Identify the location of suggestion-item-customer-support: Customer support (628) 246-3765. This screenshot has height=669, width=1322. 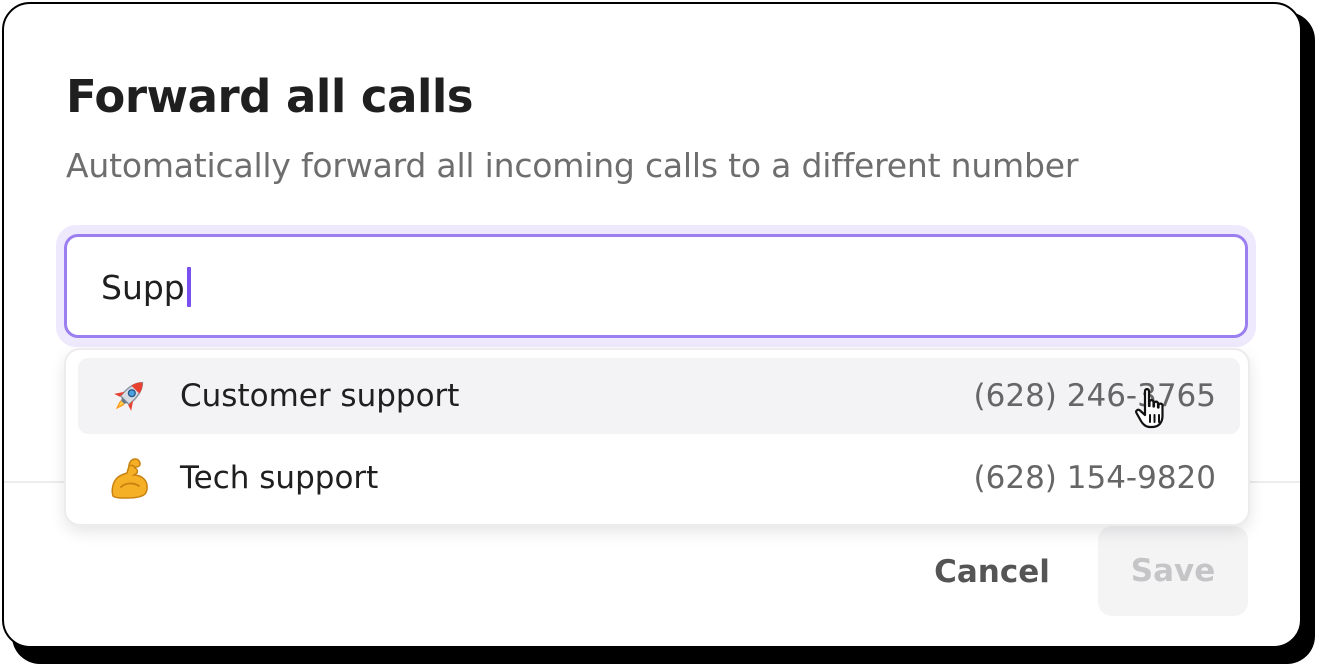
(659, 396).